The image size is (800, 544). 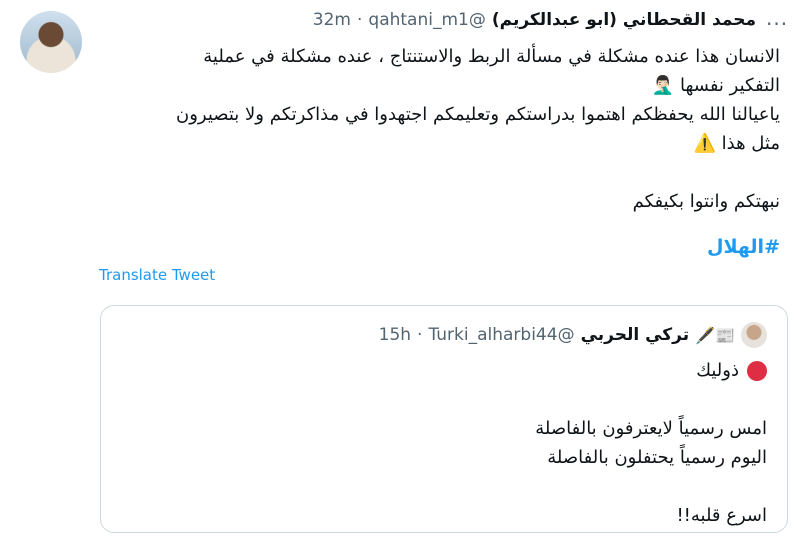 What do you see at coordinates (332, 20) in the screenshot?
I see `tweet-time: 32m` at bounding box center [332, 20].